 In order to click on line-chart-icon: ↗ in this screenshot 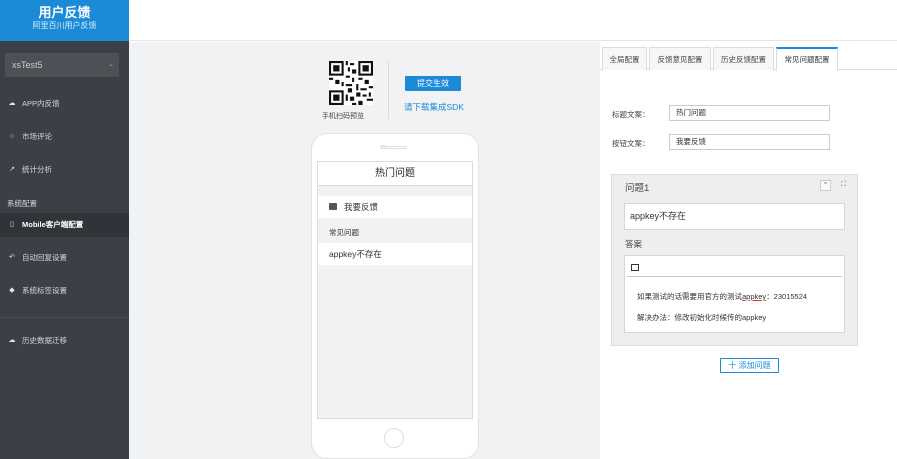, I will do `click(12, 169)`.